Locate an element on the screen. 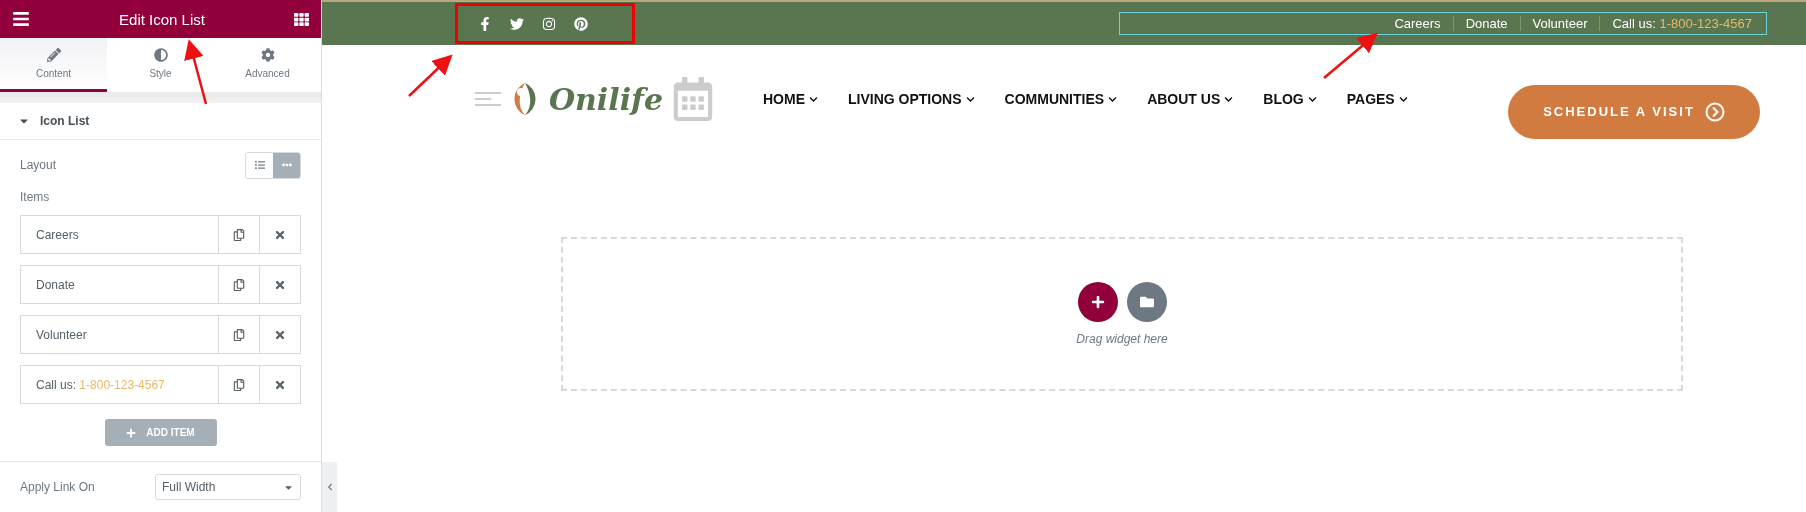 The image size is (1806, 512). facebook-icon is located at coordinates (485, 23).